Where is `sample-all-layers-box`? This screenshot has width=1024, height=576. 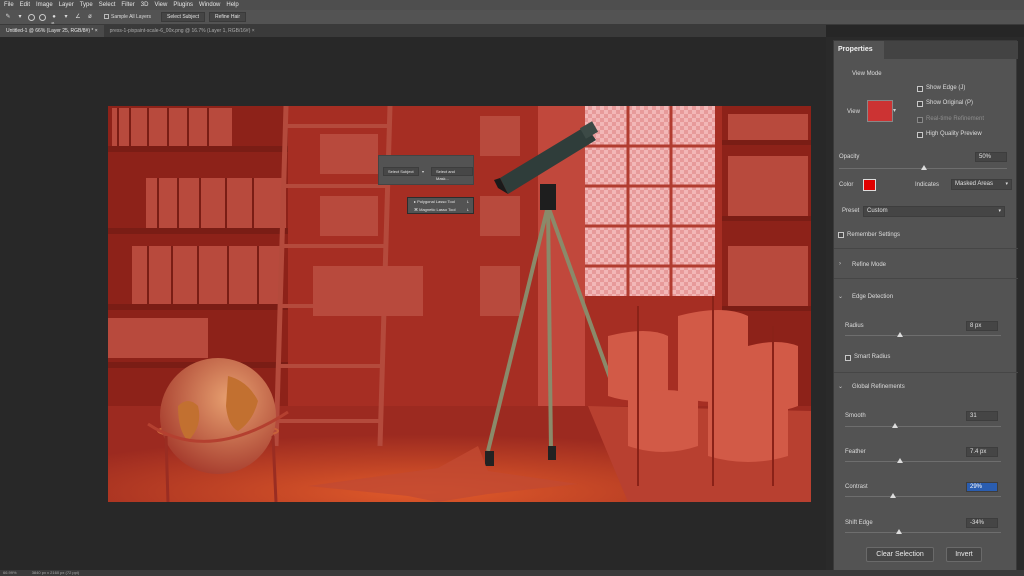
sample-all-layers-box is located at coordinates (106, 17).